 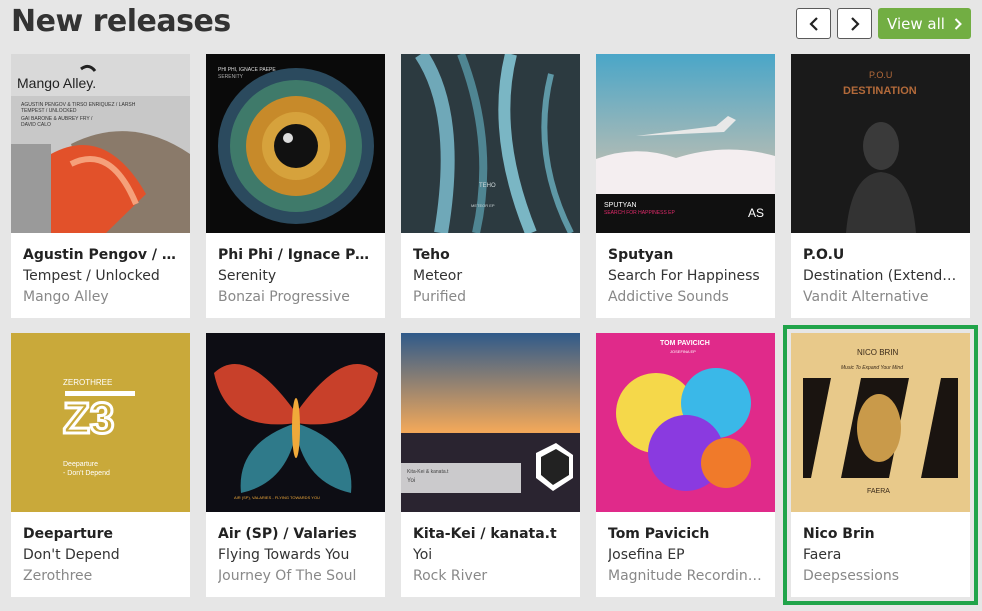 I want to click on svg-text: DESTINATION, so click(x=880, y=91).